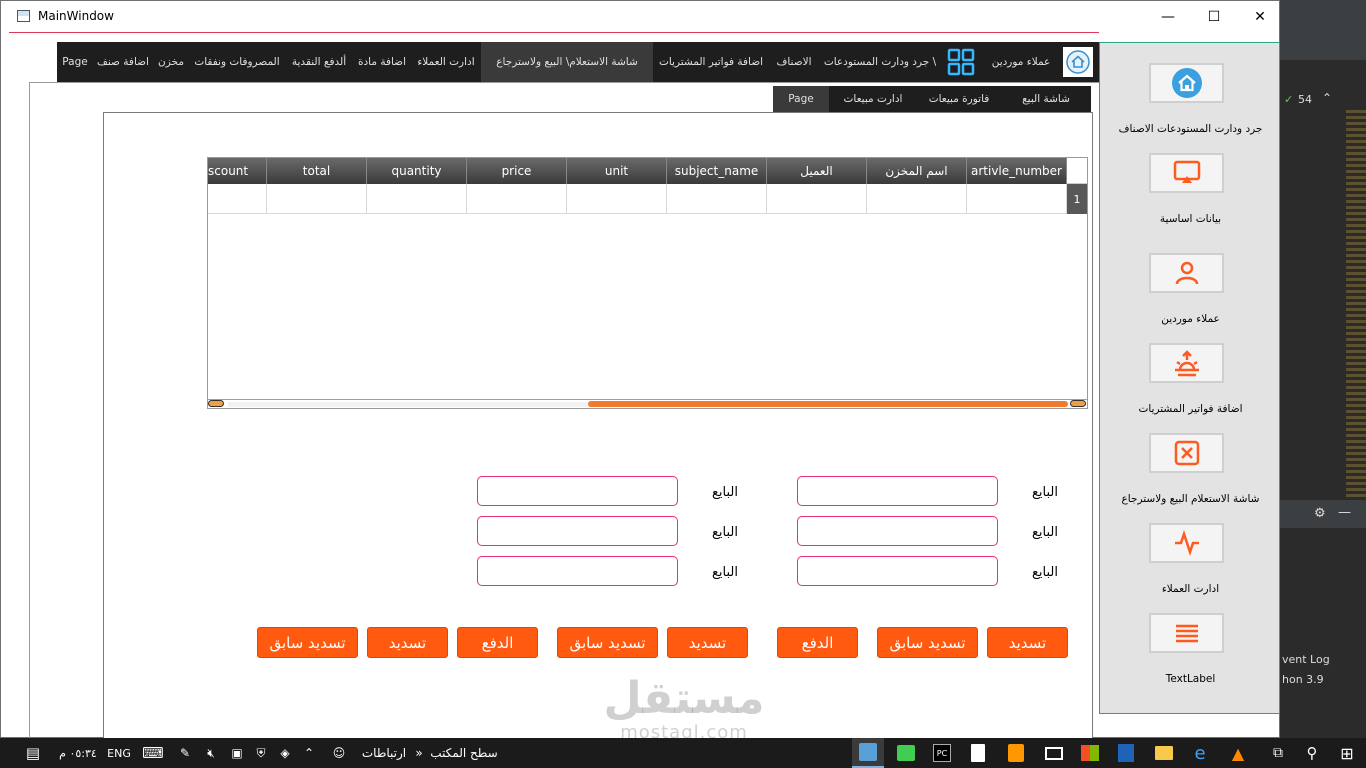 The height and width of the screenshot is (768, 1366). I want to click on taskbar-app-store, so click(1090, 753).